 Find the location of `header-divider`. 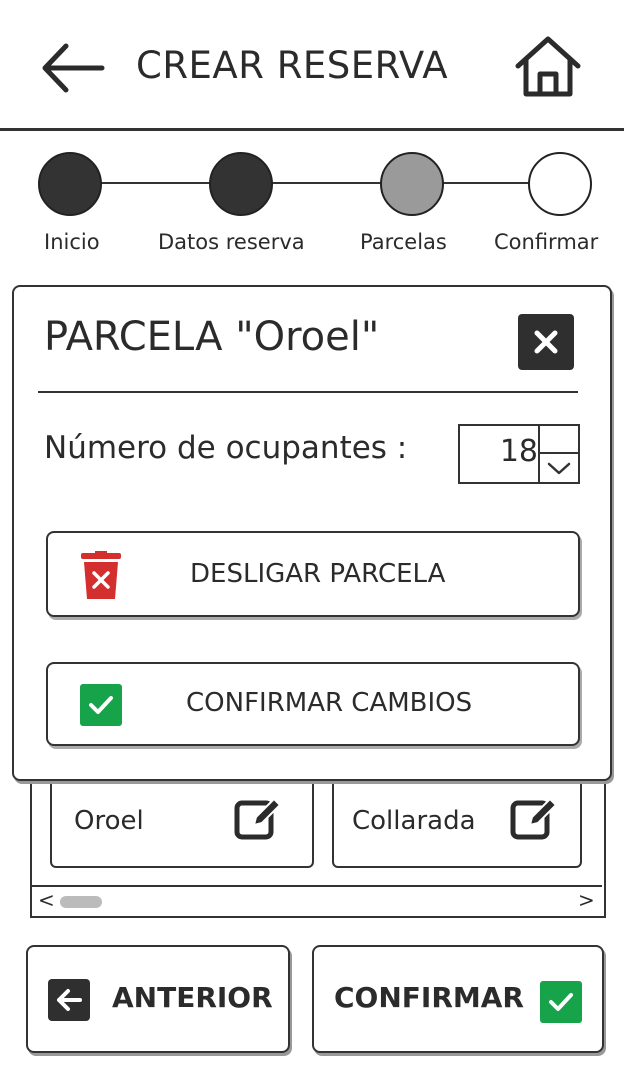

header-divider is located at coordinates (312, 129).